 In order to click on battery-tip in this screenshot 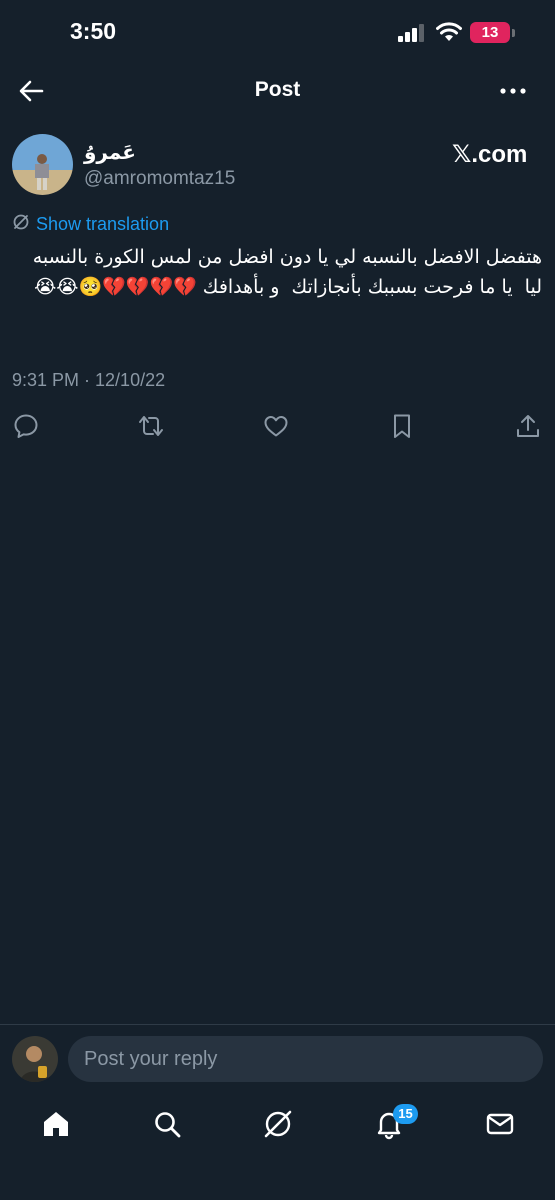, I will do `click(513, 33)`.